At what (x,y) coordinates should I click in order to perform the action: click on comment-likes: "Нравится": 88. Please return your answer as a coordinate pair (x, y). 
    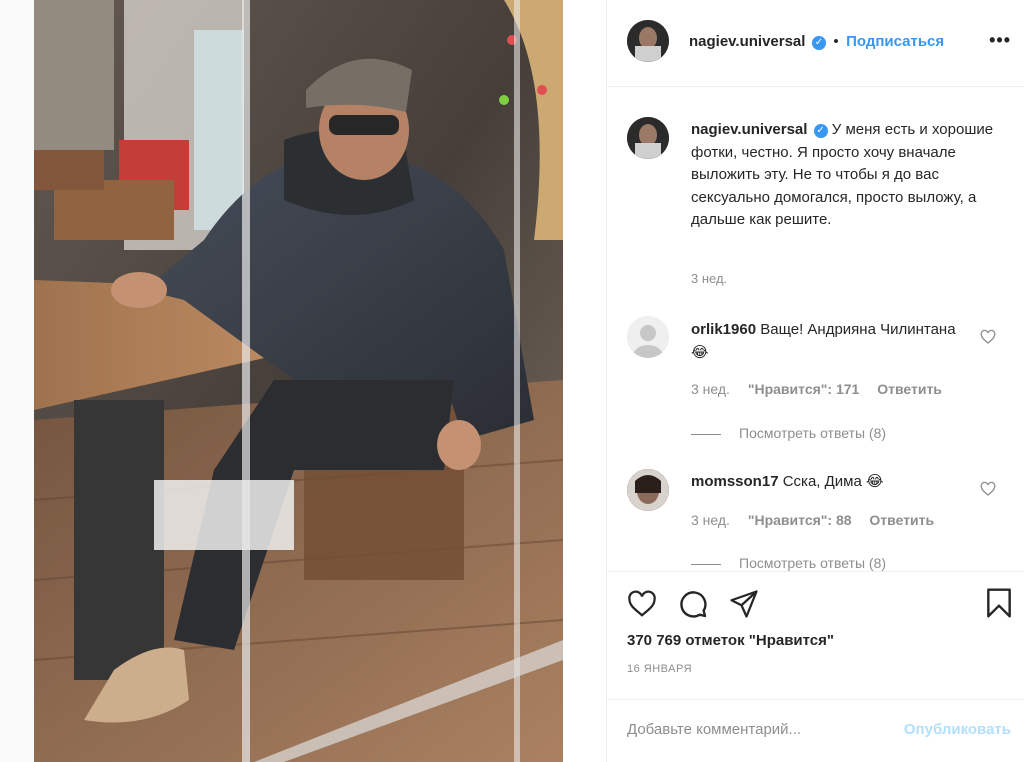
    Looking at the image, I should click on (800, 520).